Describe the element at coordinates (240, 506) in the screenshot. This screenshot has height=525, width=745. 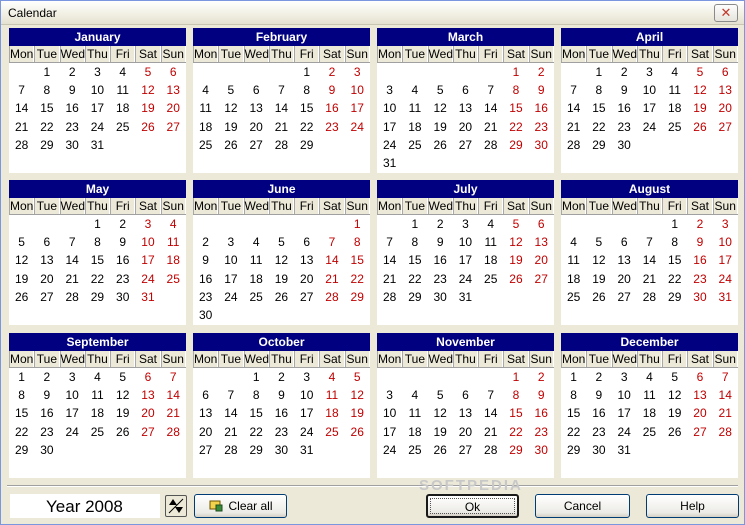
I see `clear-all-button: Clear all` at that location.